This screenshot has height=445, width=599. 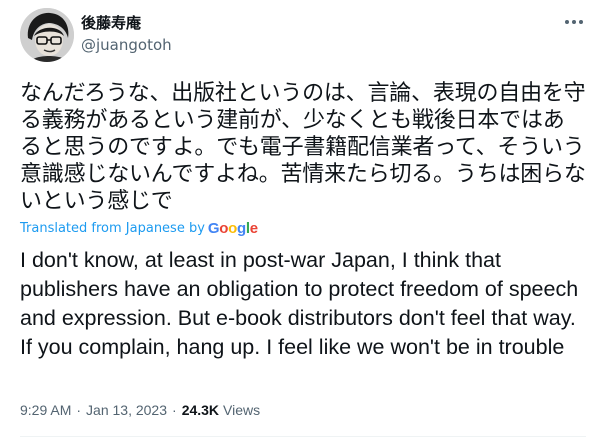 I want to click on more-options-icon, so click(x=574, y=22).